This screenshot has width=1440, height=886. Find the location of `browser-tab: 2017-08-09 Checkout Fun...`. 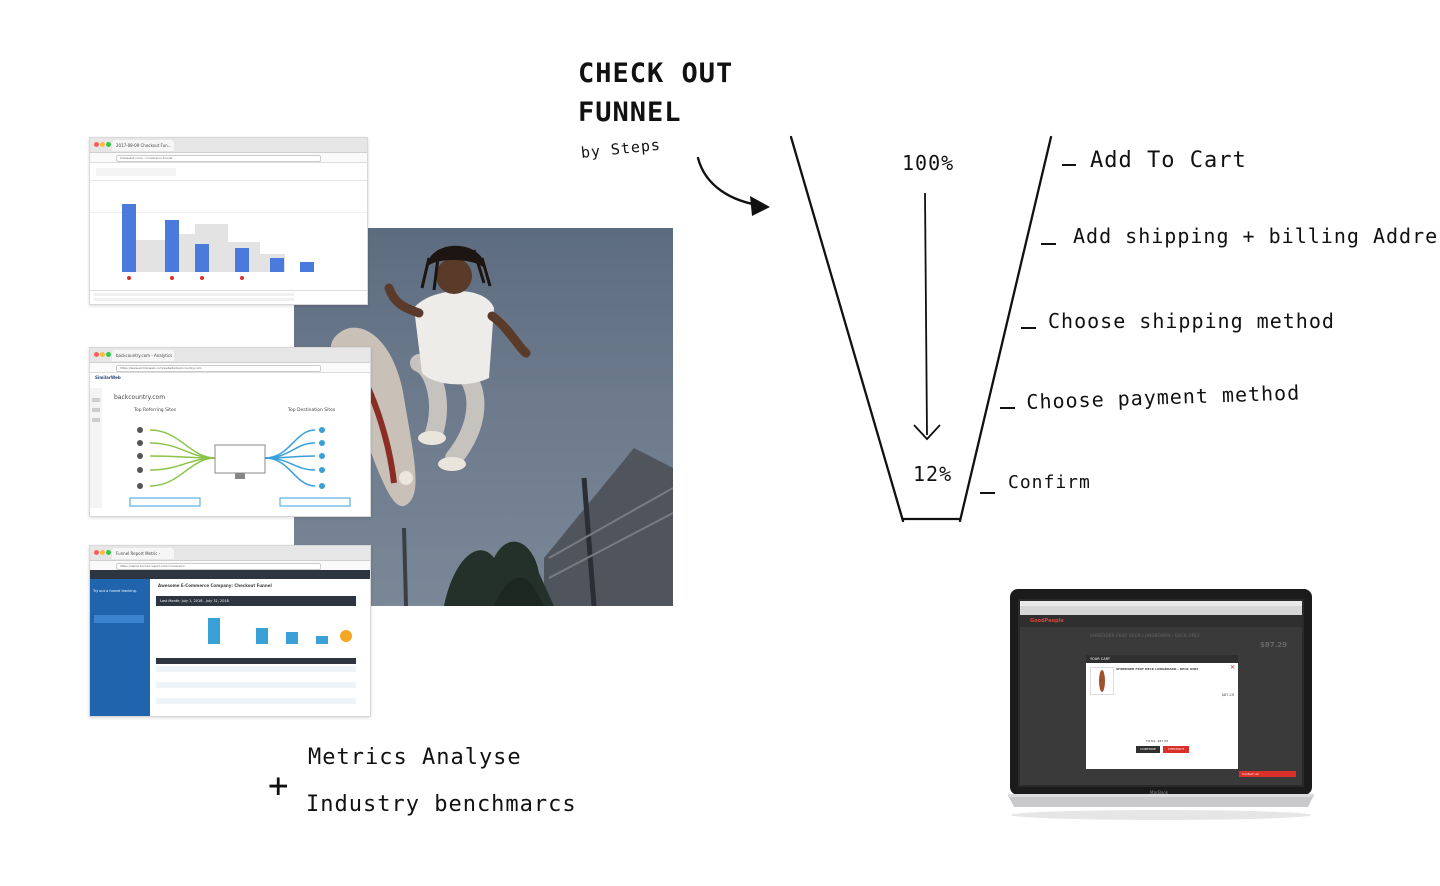

browser-tab: 2017-08-09 Checkout Fun... is located at coordinates (143, 145).